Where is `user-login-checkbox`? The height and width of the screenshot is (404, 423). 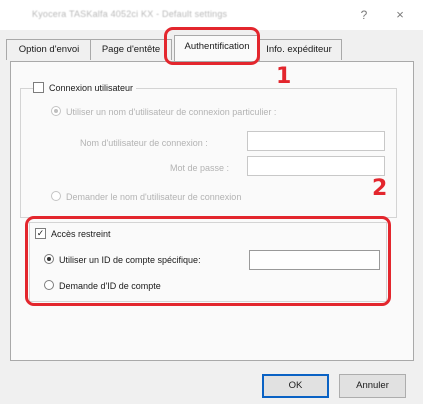 user-login-checkbox is located at coordinates (38, 87).